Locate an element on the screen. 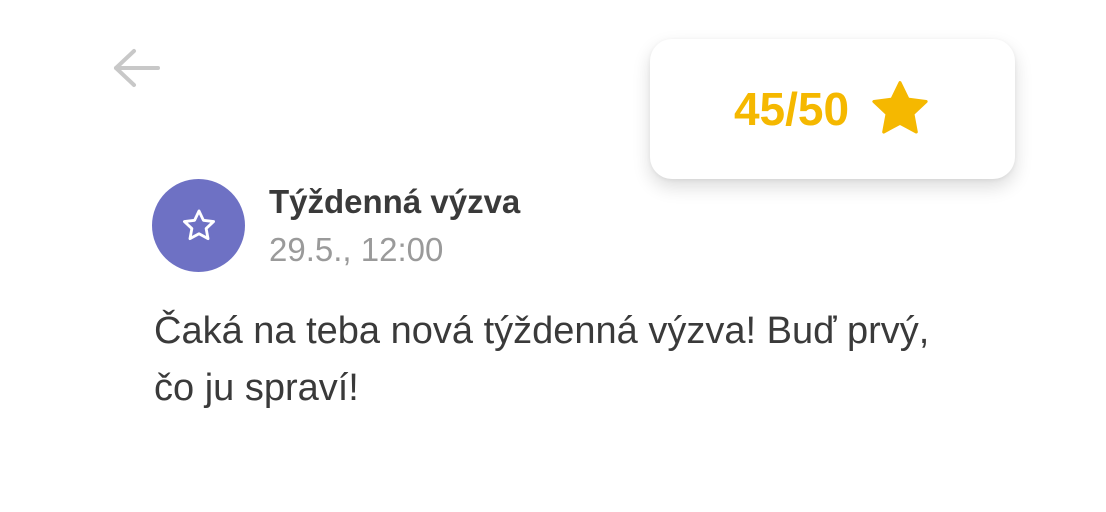  avatar is located at coordinates (198, 225).